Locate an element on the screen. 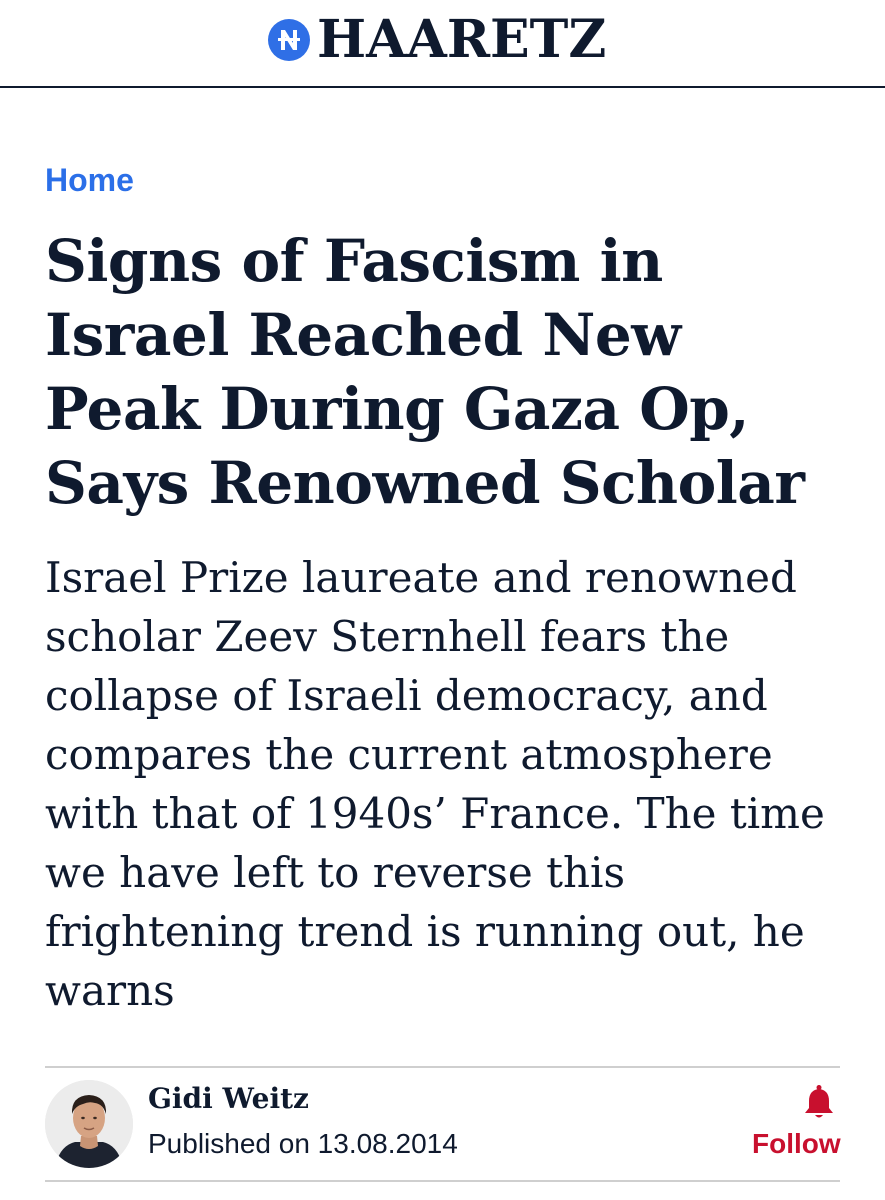  byline-divider-bottom is located at coordinates (442, 1181).